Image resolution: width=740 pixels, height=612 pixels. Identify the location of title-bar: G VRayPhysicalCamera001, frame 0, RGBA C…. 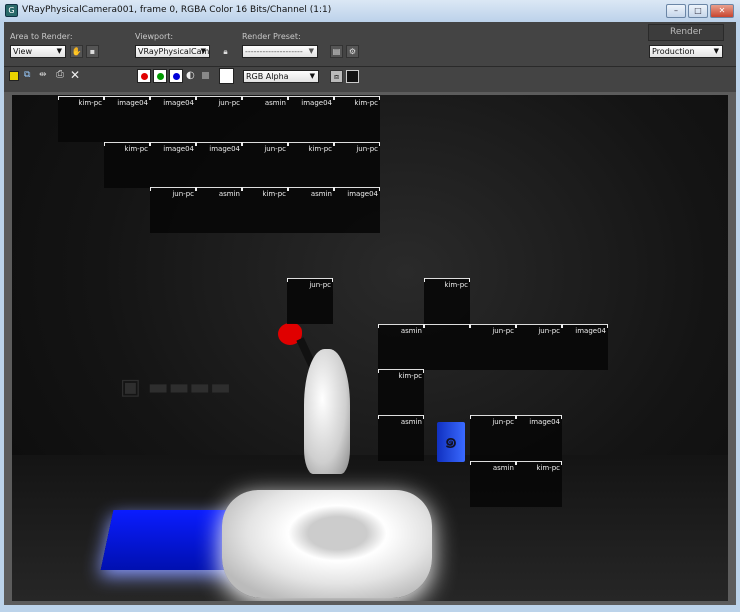
(370, 11).